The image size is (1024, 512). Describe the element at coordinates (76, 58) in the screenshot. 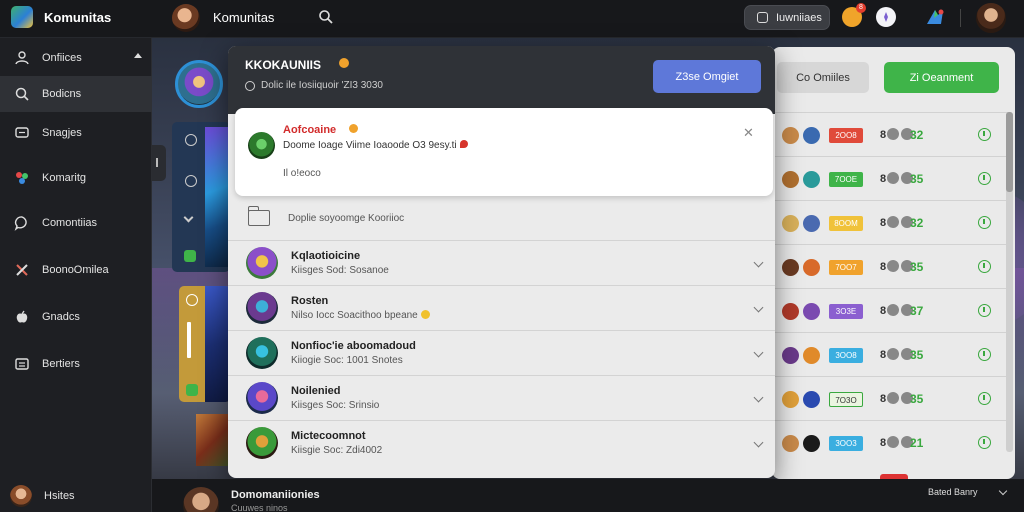

I see `sidebar-item-users: Onfiices` at that location.